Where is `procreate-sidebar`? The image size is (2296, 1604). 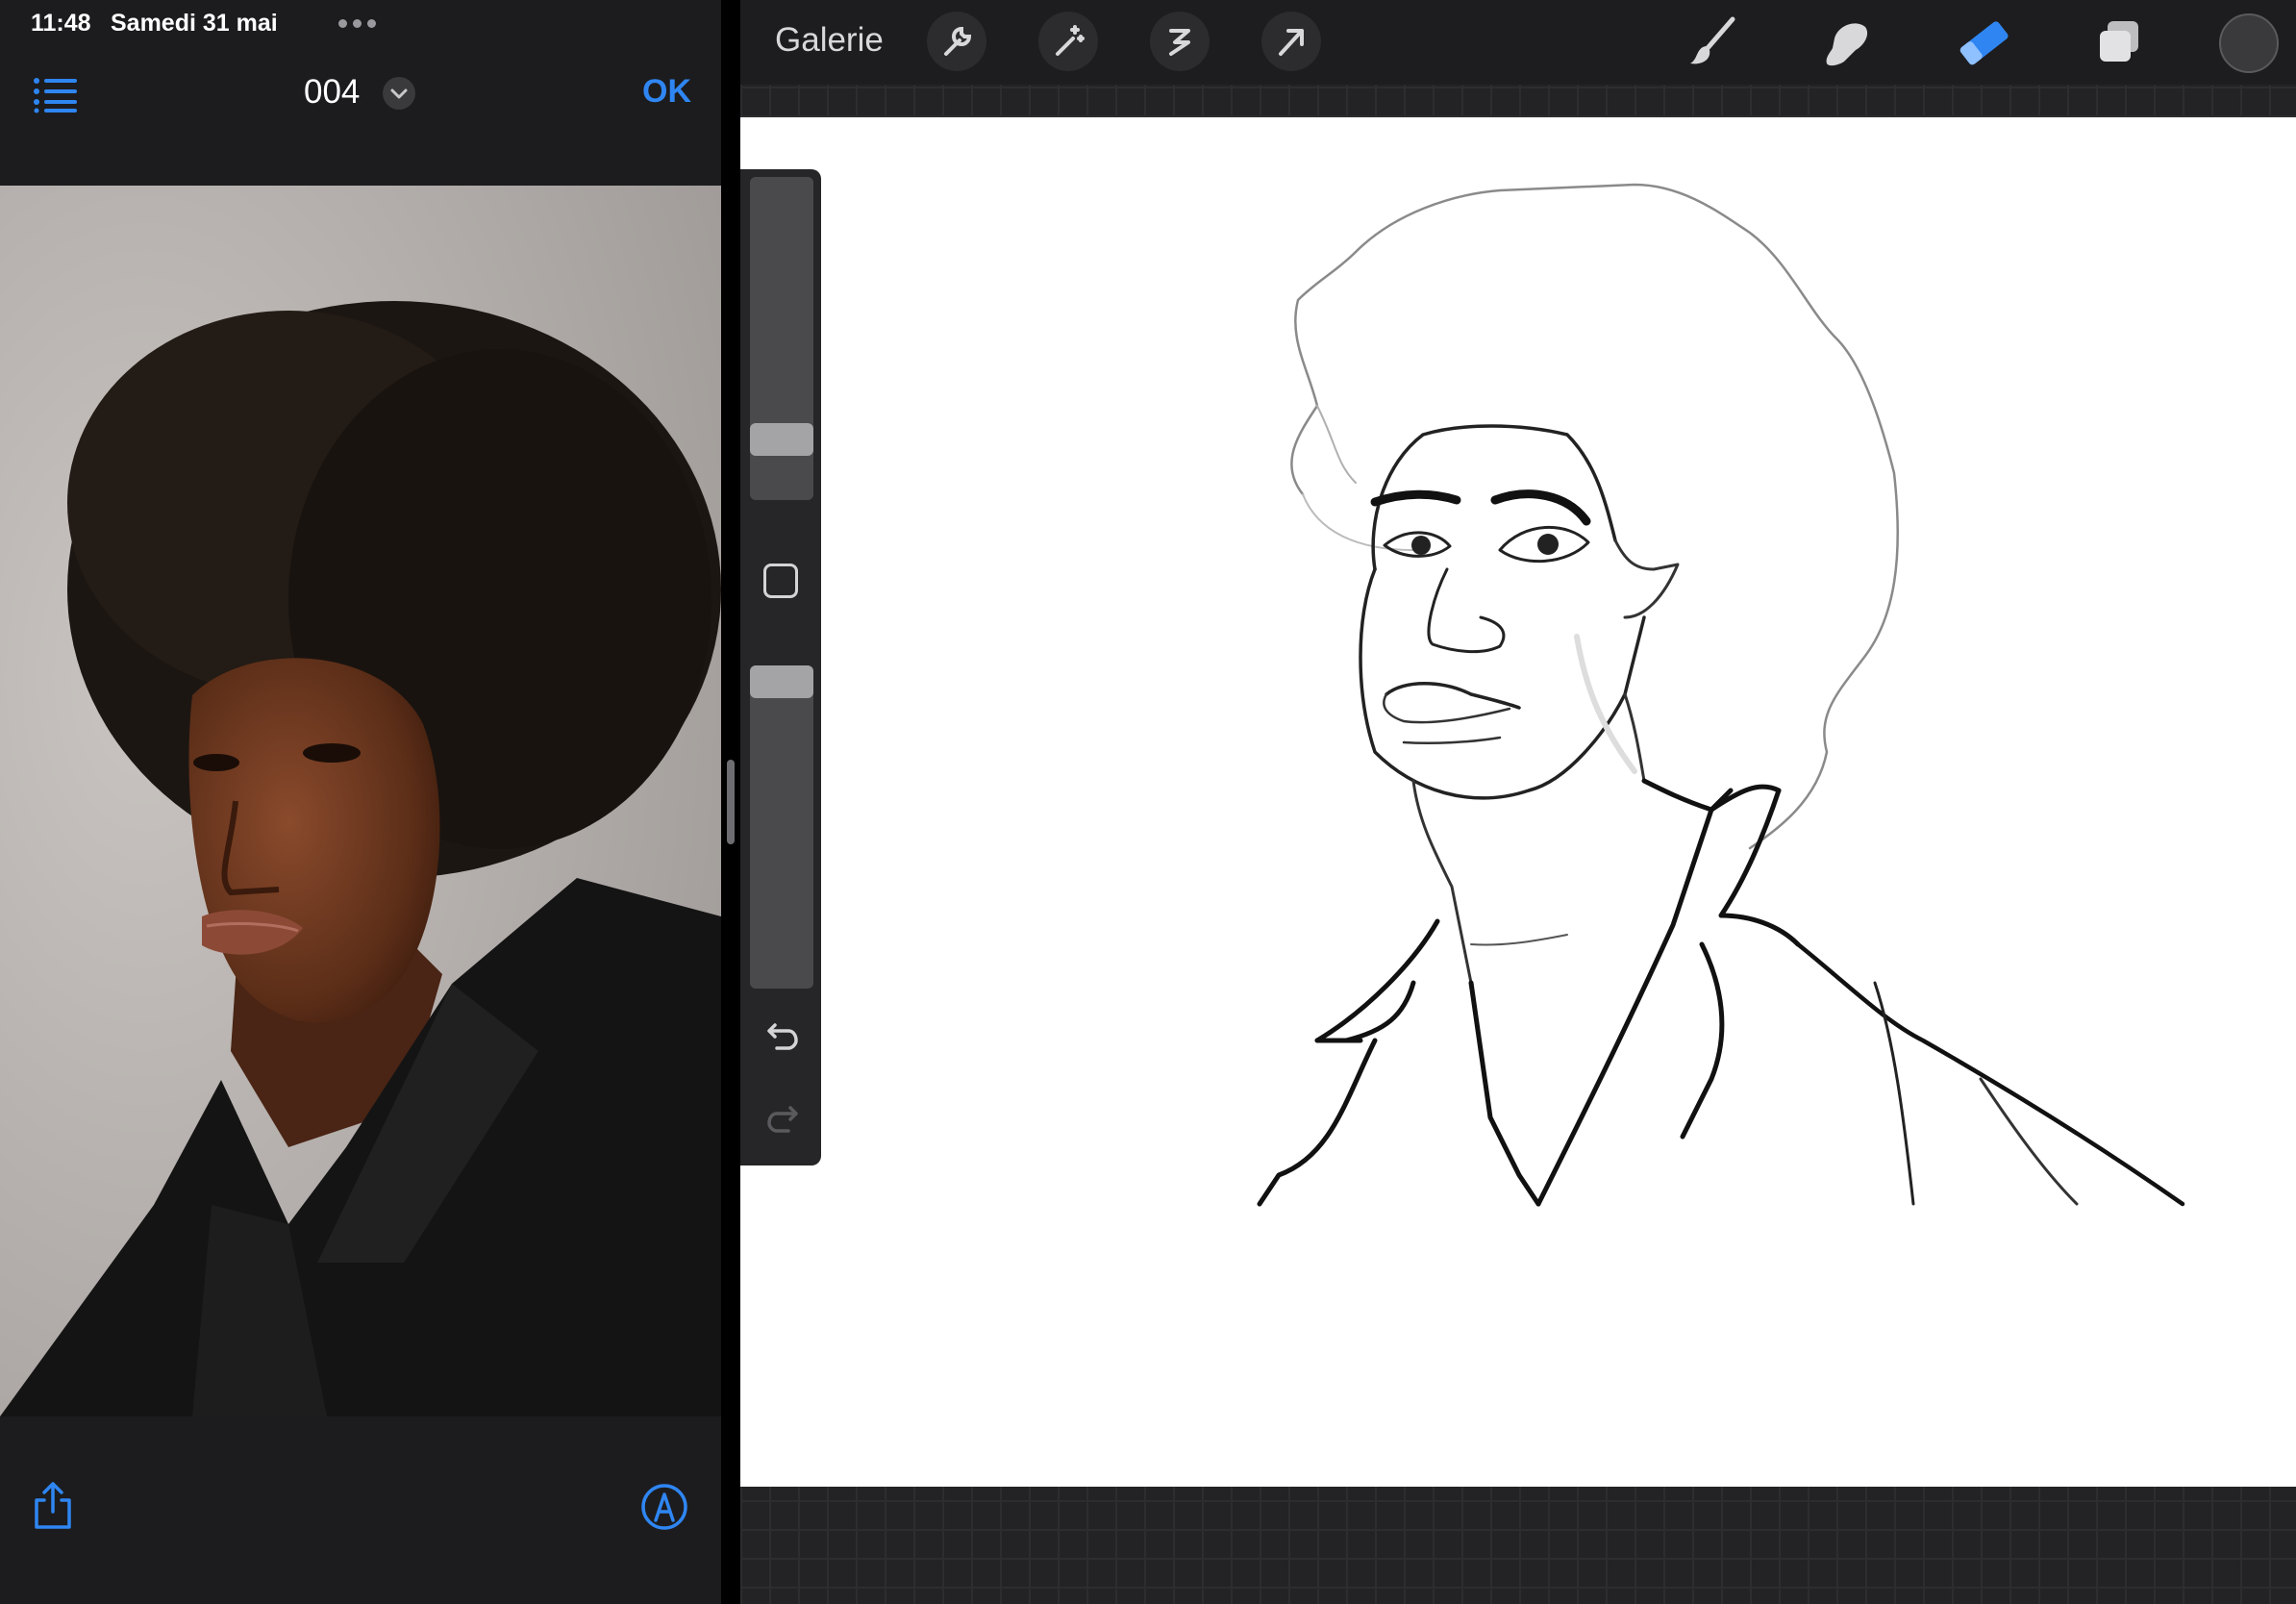
procreate-sidebar is located at coordinates (780, 667).